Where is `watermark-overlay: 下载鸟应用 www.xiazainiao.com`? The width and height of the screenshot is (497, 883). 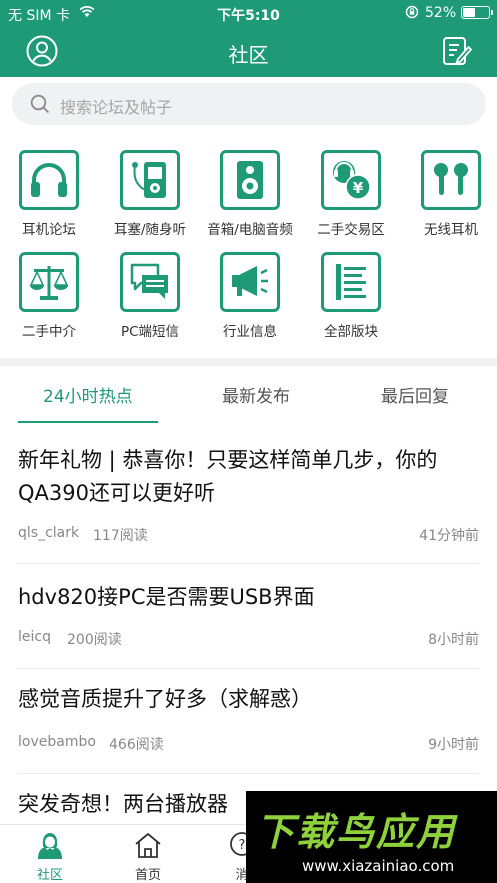
watermark-overlay: 下载鸟应用 www.xiazainiao.com is located at coordinates (371, 837).